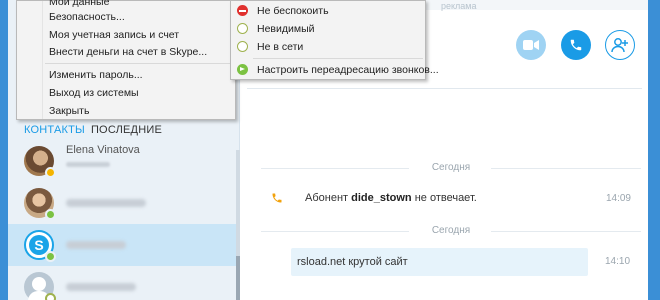  Describe the element at coordinates (381, 198) in the screenshot. I see `missed-call-user: dide_stown` at that location.